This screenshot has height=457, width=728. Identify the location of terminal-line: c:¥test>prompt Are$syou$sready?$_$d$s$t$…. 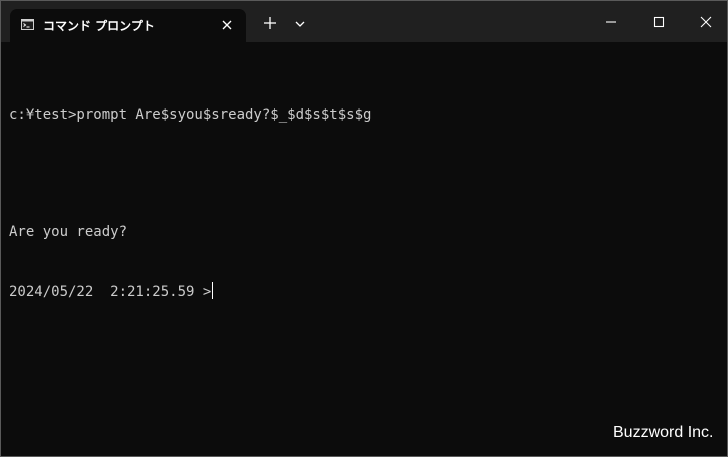
(190, 115).